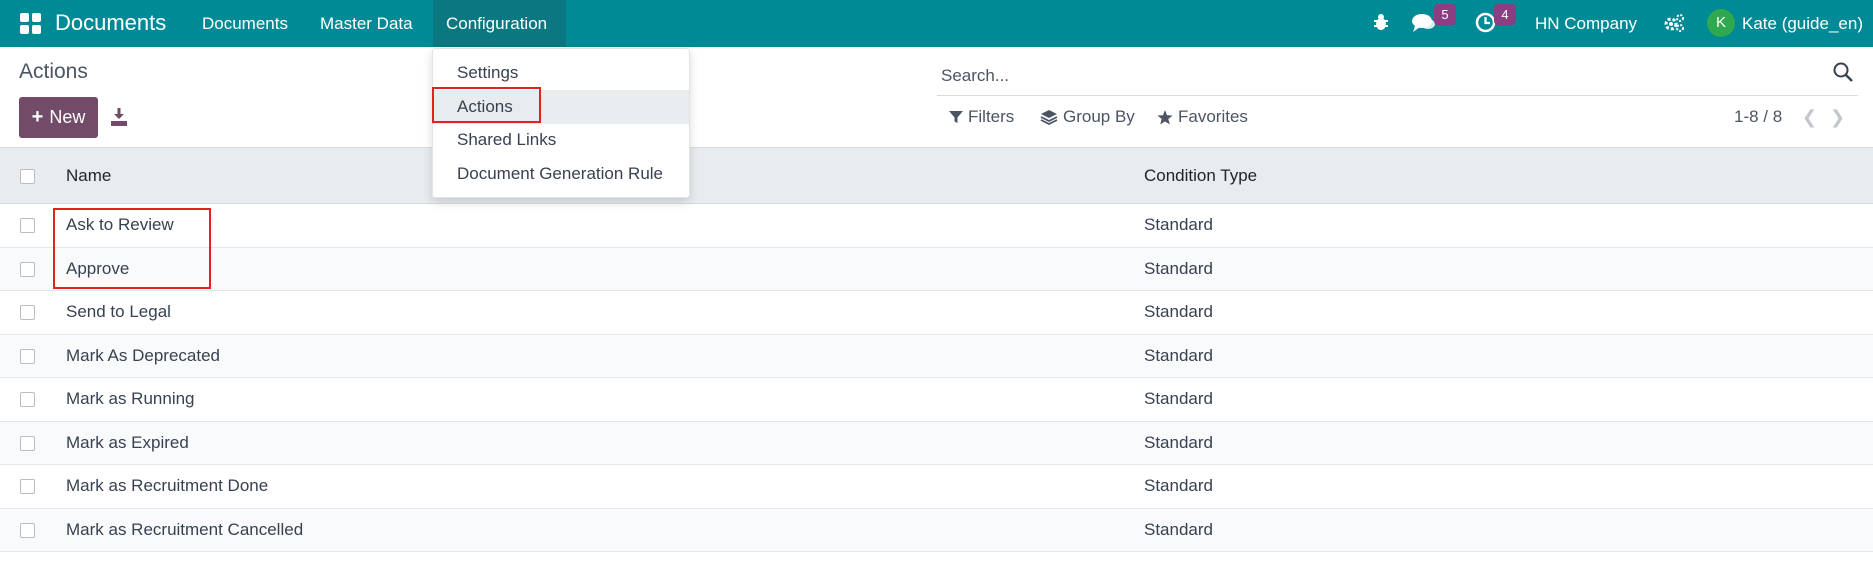 The height and width of the screenshot is (575, 1873). Describe the element at coordinates (1485, 22) in the screenshot. I see `activities-clock-icon` at that location.